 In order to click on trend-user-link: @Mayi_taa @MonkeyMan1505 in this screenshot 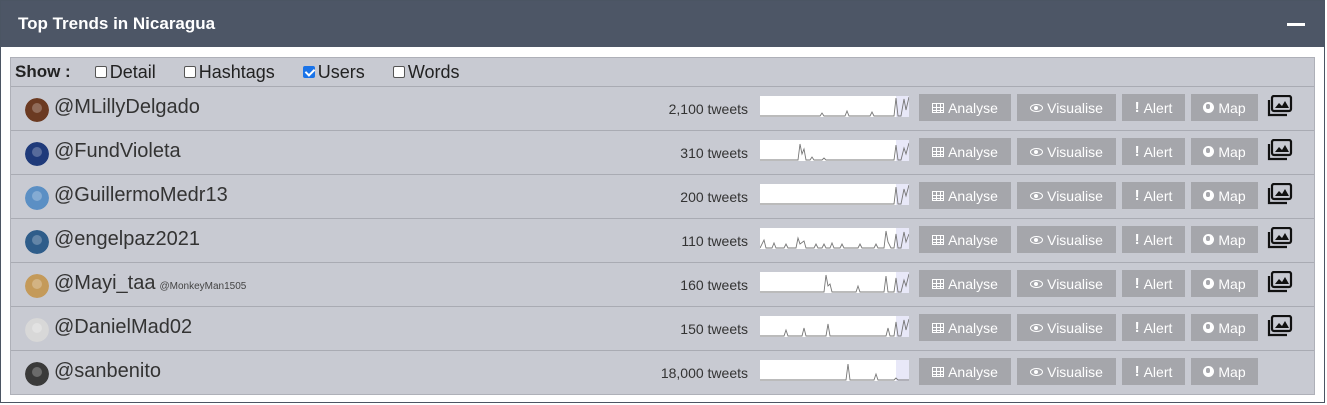, I will do `click(150, 283)`.